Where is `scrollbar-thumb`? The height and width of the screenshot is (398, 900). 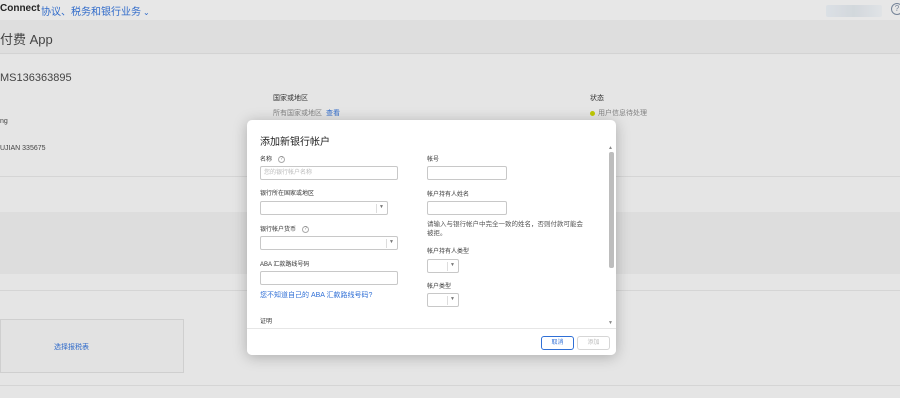 scrollbar-thumb is located at coordinates (611, 210).